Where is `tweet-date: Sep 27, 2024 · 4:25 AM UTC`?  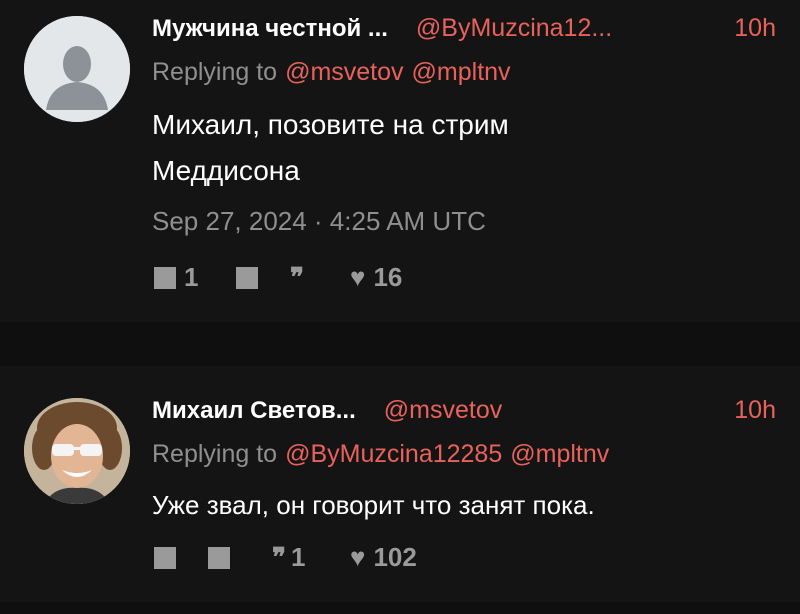
tweet-date: Sep 27, 2024 · 4:25 AM UTC is located at coordinates (319, 221).